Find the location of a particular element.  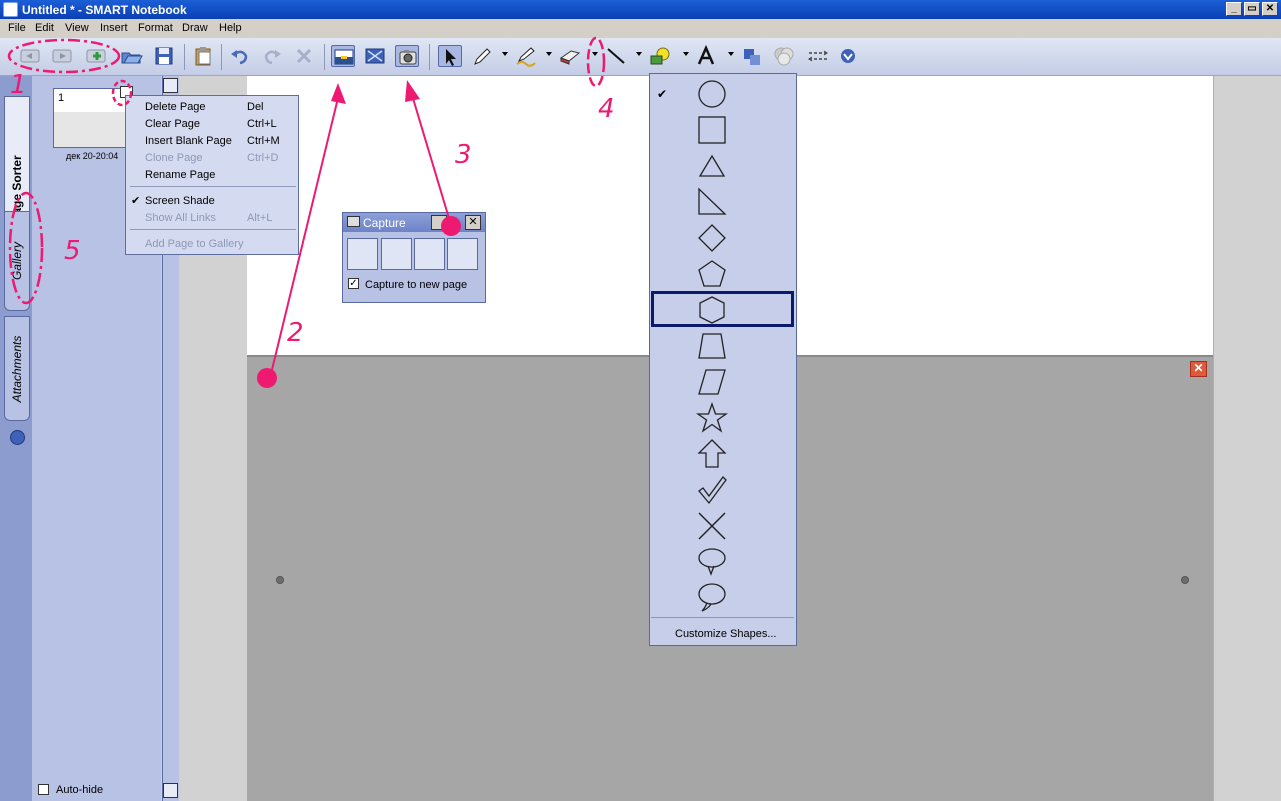

page-date: дек 20-20:04 is located at coordinates (92, 156).